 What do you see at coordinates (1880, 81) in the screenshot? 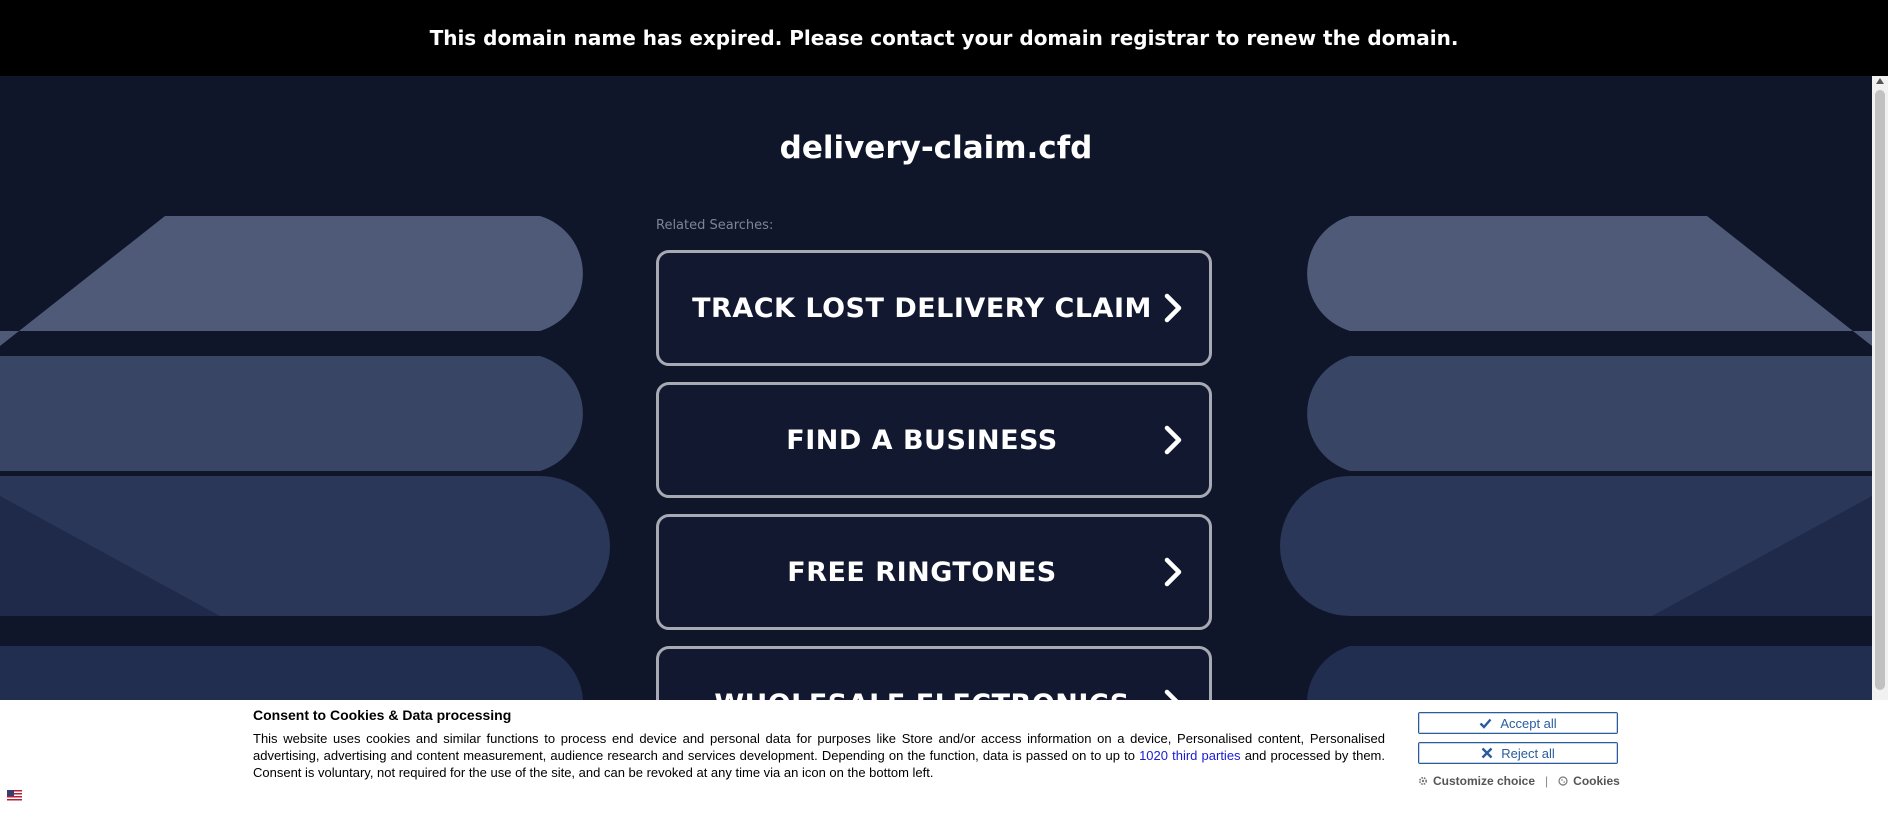
I see `scroll-up-arrow-icon` at bounding box center [1880, 81].